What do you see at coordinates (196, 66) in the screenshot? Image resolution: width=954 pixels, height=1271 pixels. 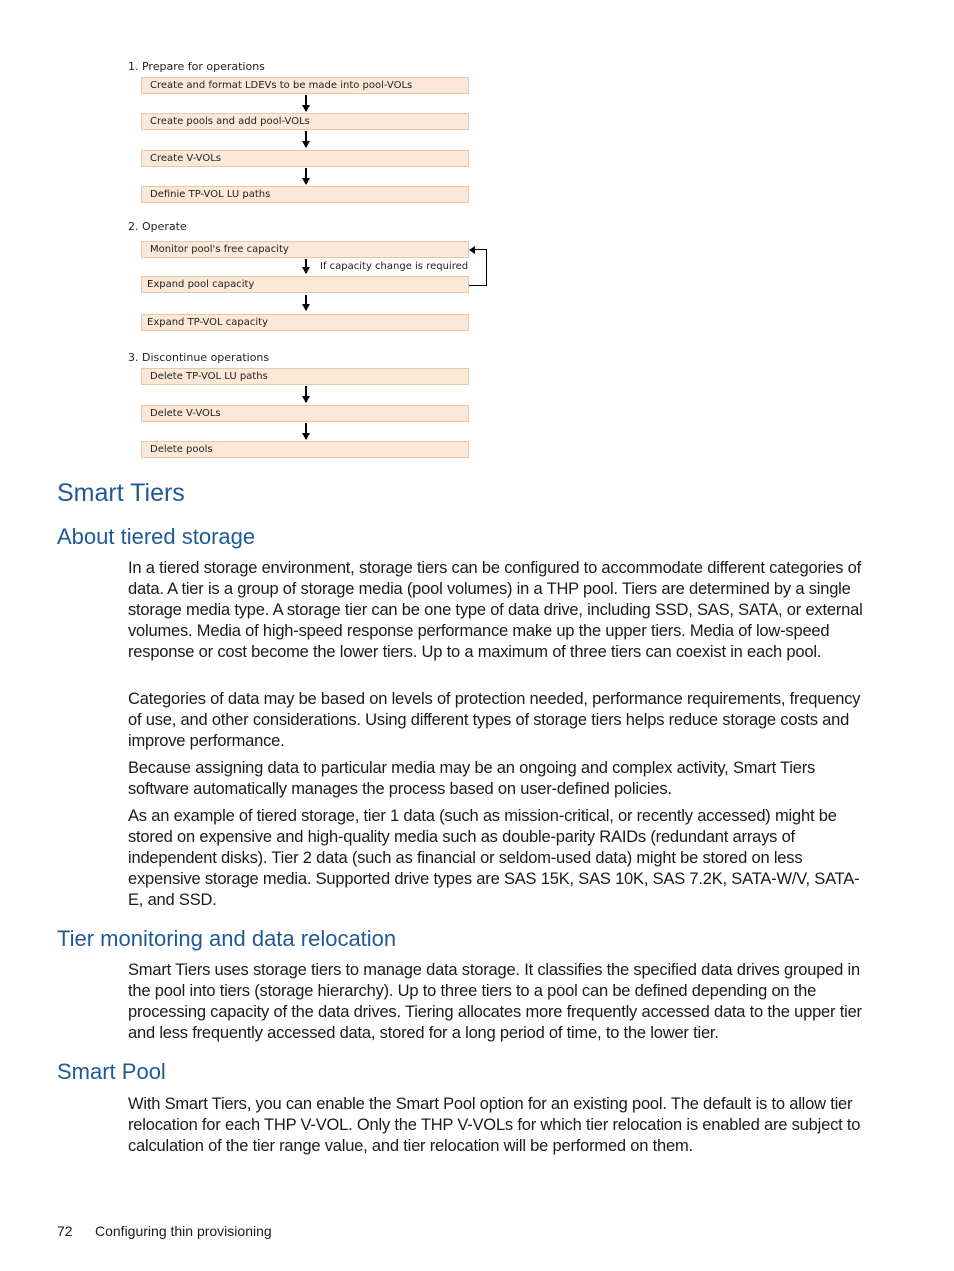 I see `step-heading-prepare: 1. Prepare for operations` at bounding box center [196, 66].